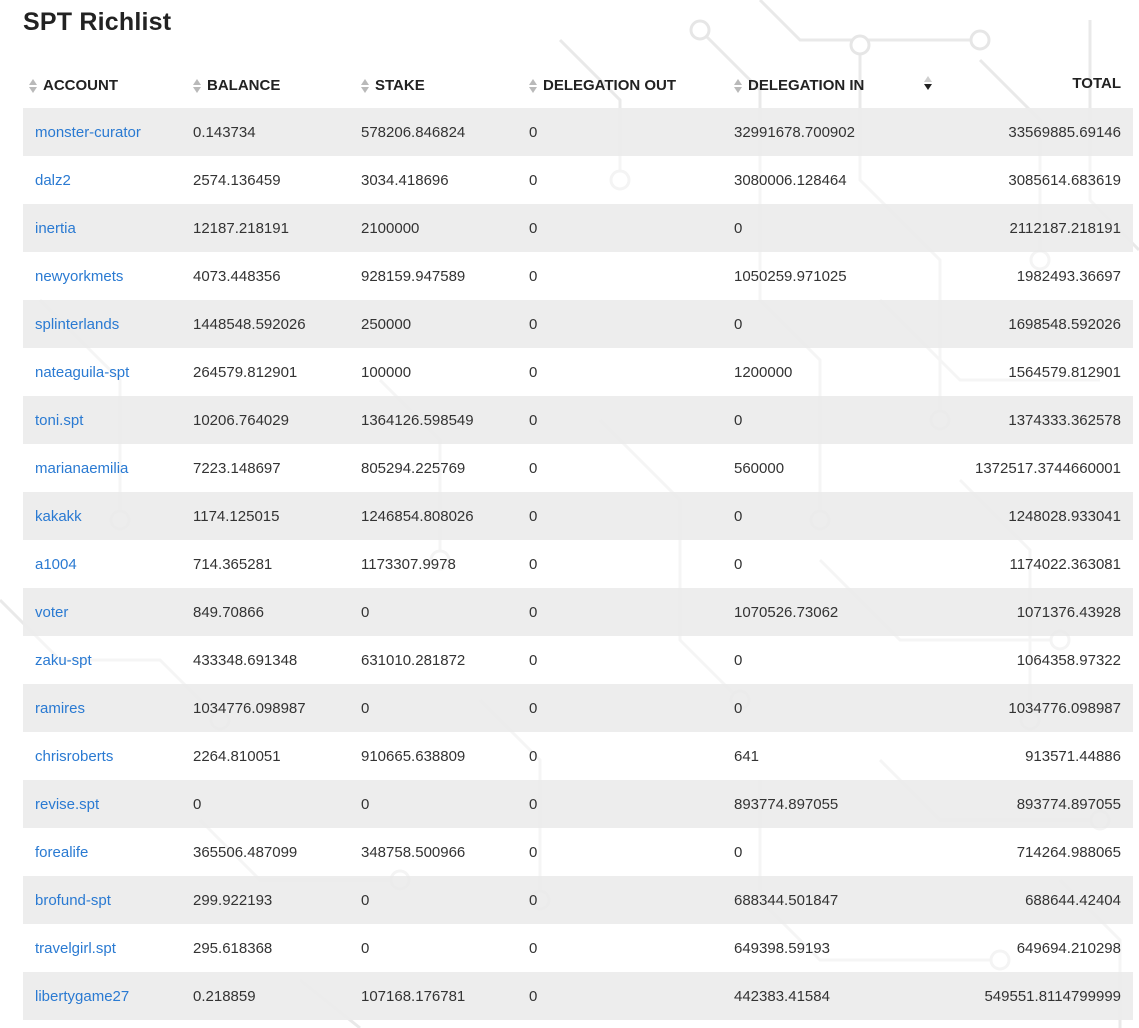 The width and height of the screenshot is (1139, 1028). I want to click on stake-cell: 0, so click(445, 900).